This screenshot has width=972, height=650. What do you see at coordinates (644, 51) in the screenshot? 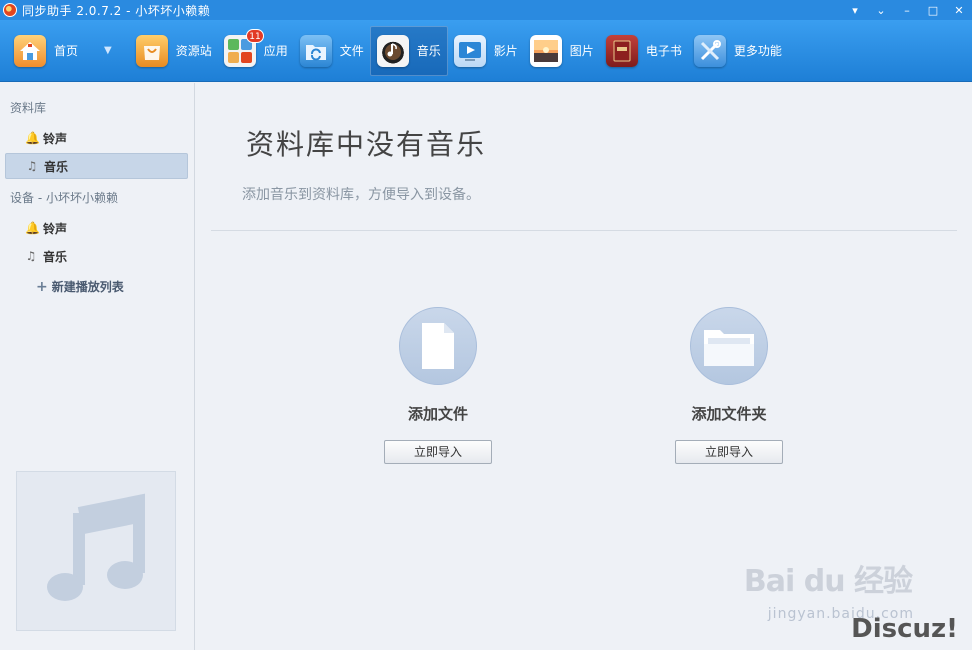
I see `tab-ebooks: 电子书` at bounding box center [644, 51].